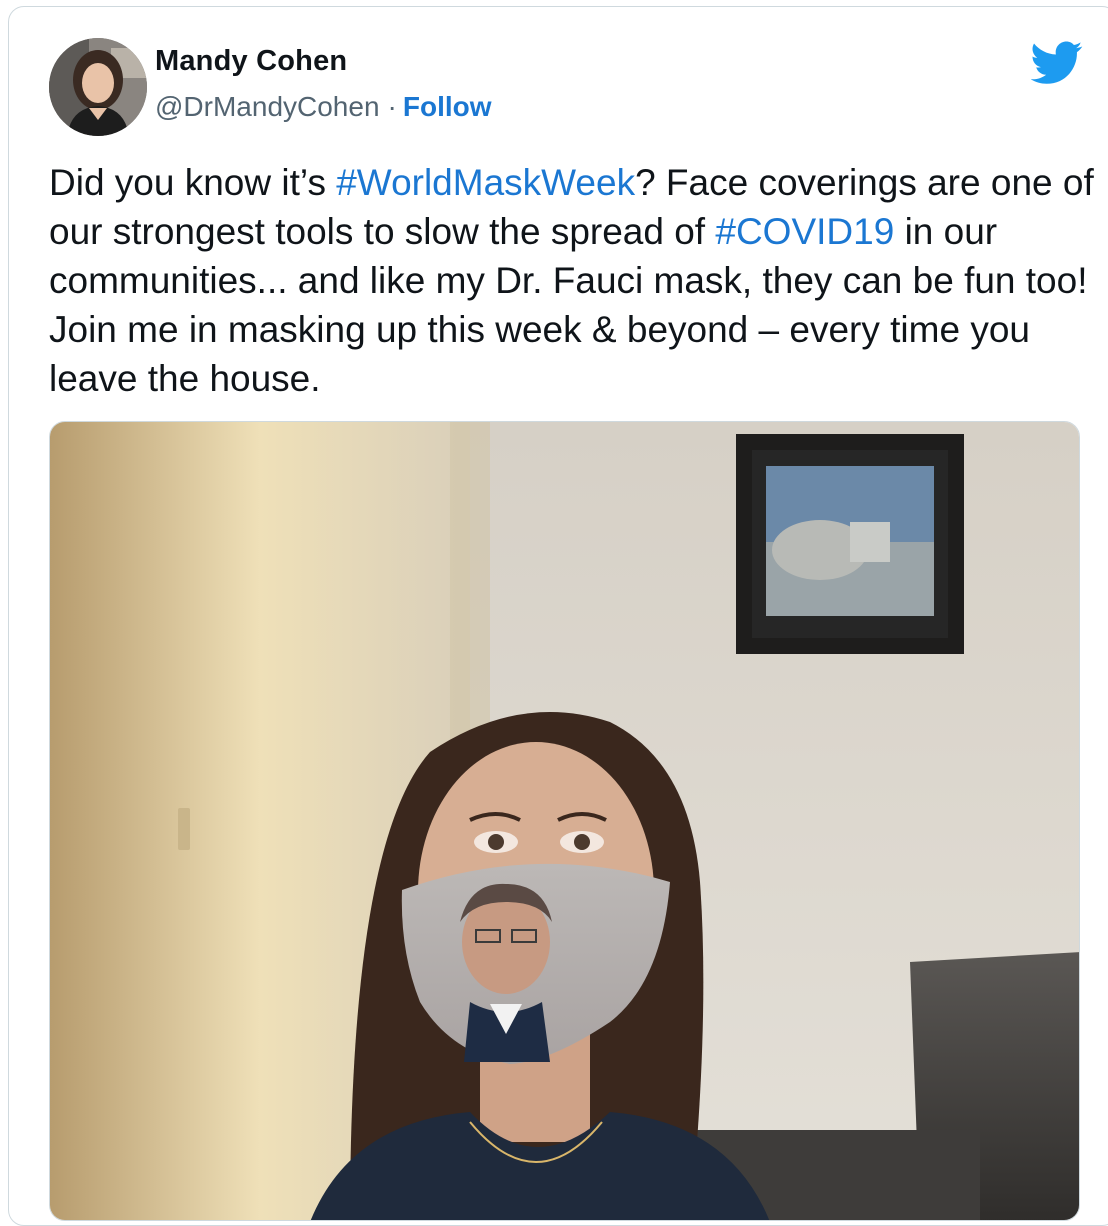 This screenshot has height=1226, width=1108. What do you see at coordinates (804, 231) in the screenshot?
I see `hashtag-covid19: #COVID19` at bounding box center [804, 231].